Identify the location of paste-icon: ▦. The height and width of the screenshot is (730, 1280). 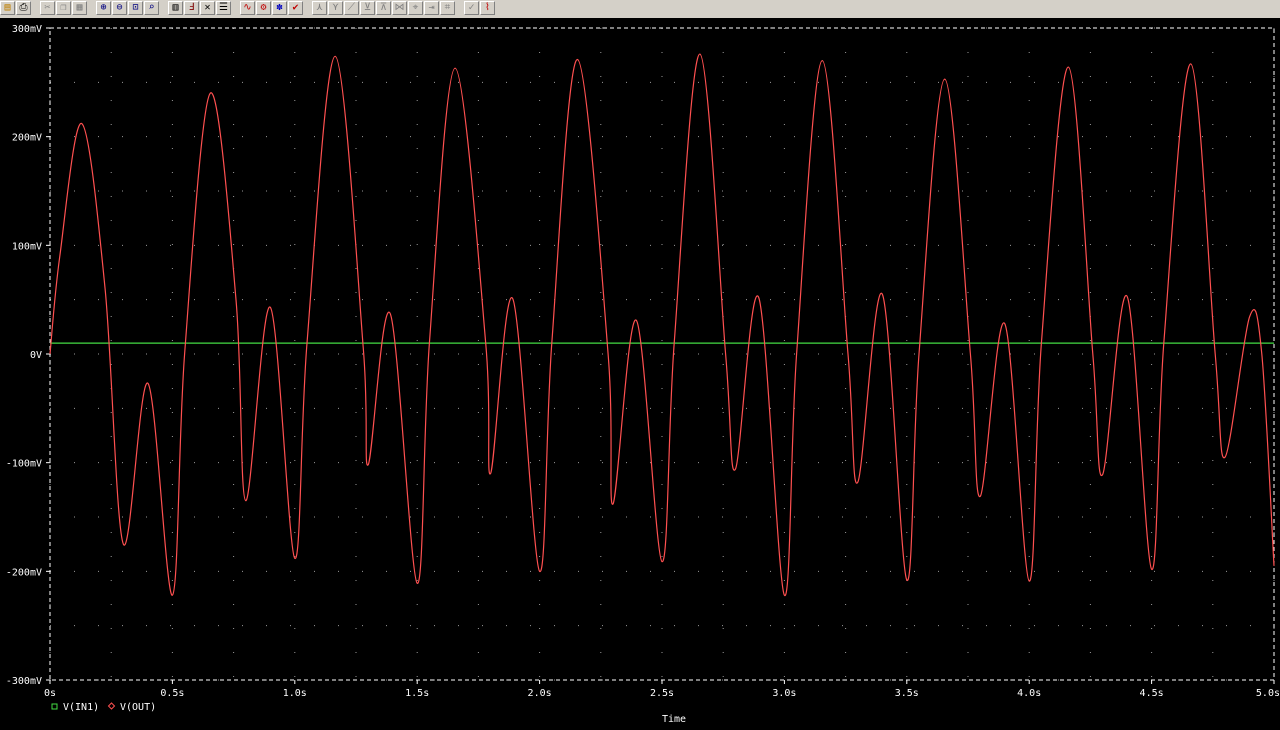
(79, 7).